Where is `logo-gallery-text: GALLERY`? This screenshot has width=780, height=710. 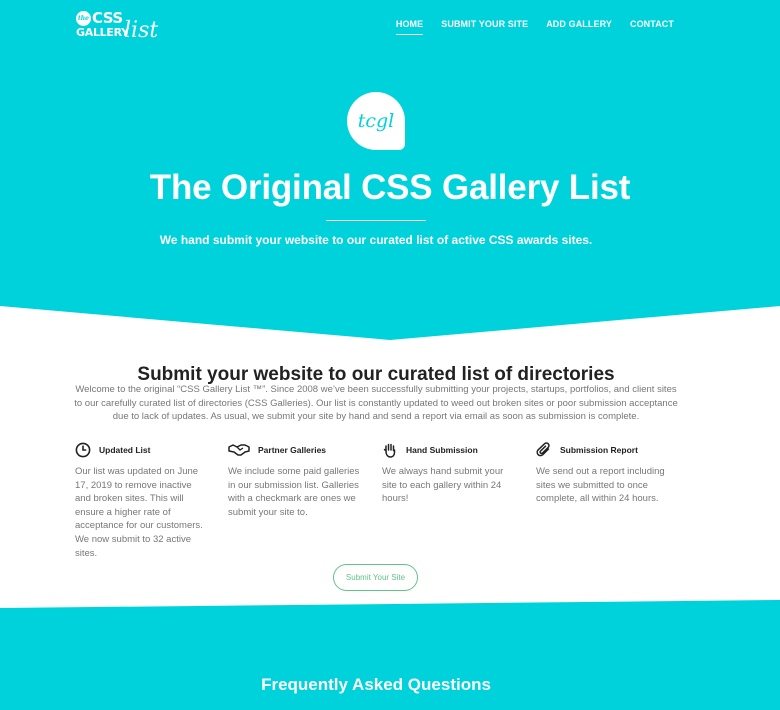 logo-gallery-text: GALLERY is located at coordinates (102, 32).